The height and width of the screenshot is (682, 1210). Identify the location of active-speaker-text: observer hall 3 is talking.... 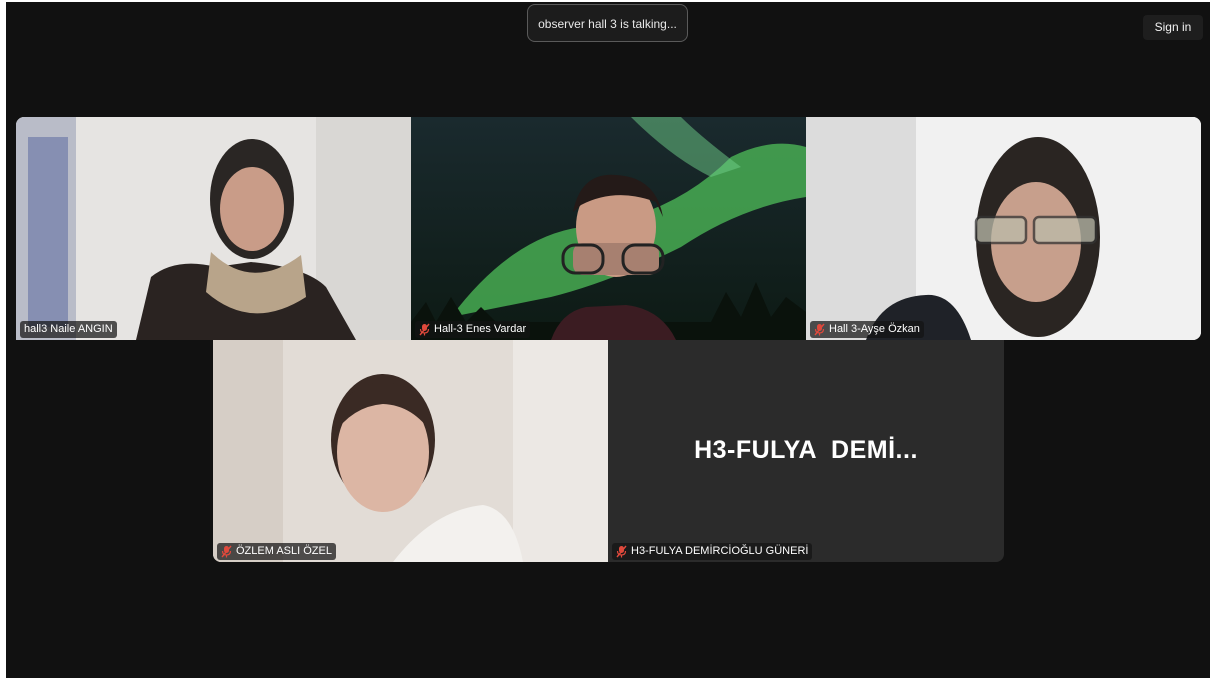
(607, 24).